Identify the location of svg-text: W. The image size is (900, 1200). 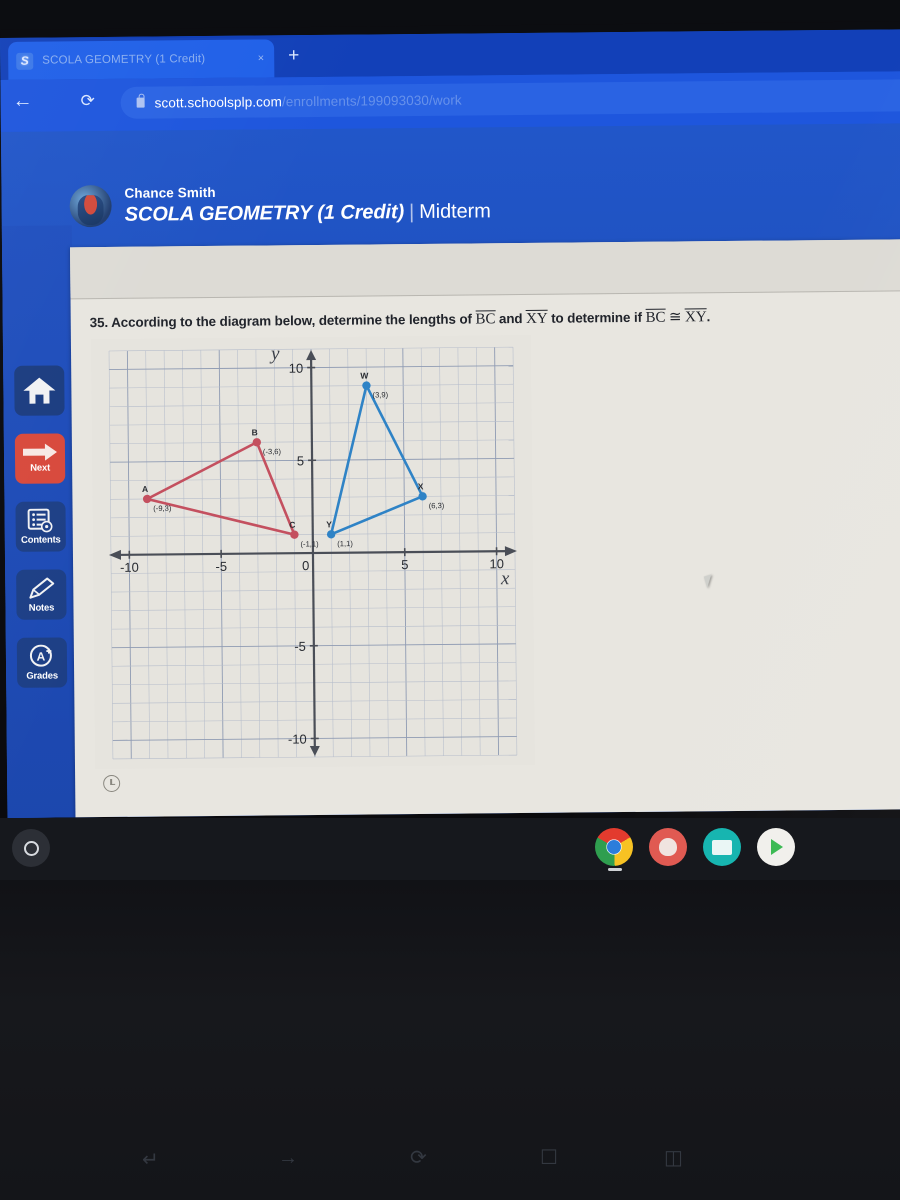
(364, 376).